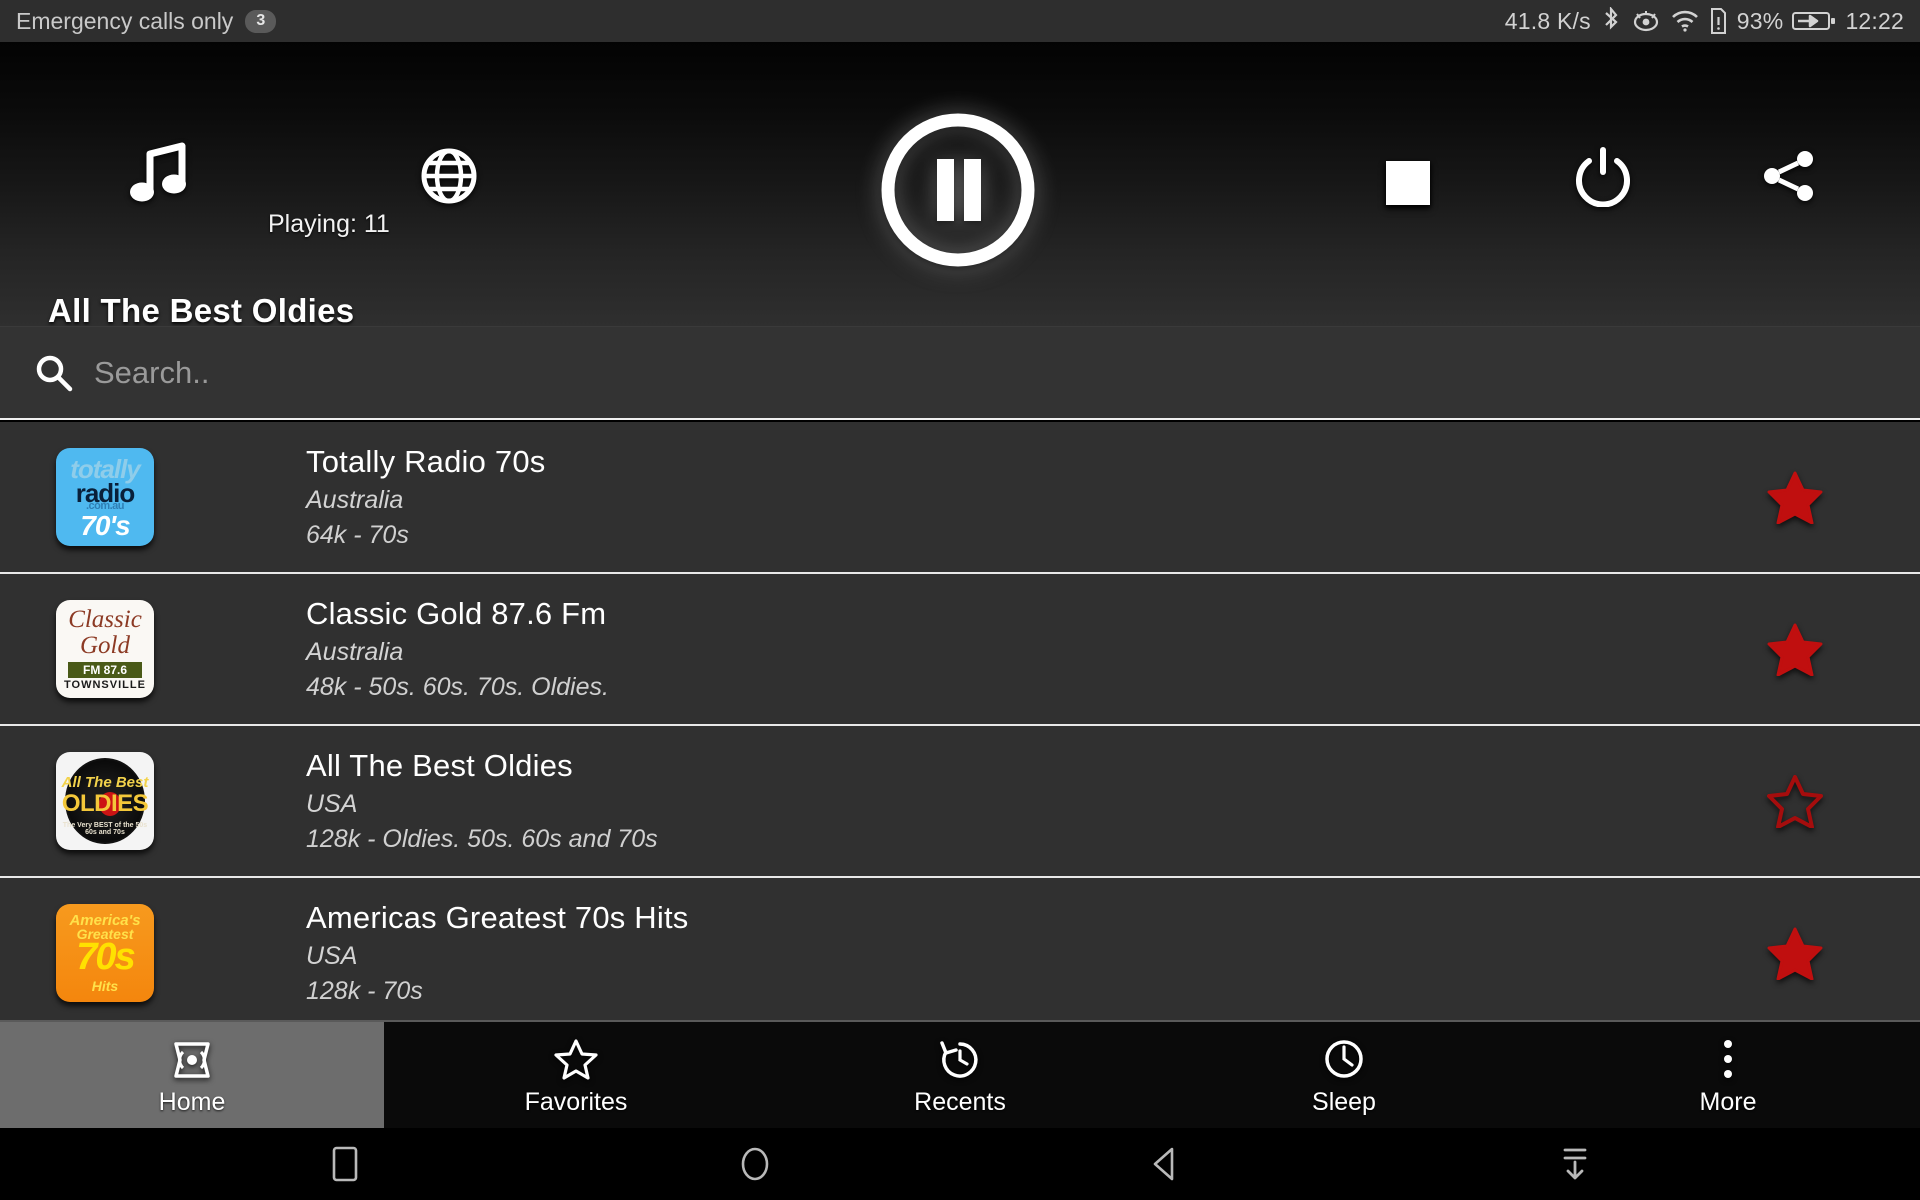  Describe the element at coordinates (449, 176) in the screenshot. I see `globe-icon` at that location.